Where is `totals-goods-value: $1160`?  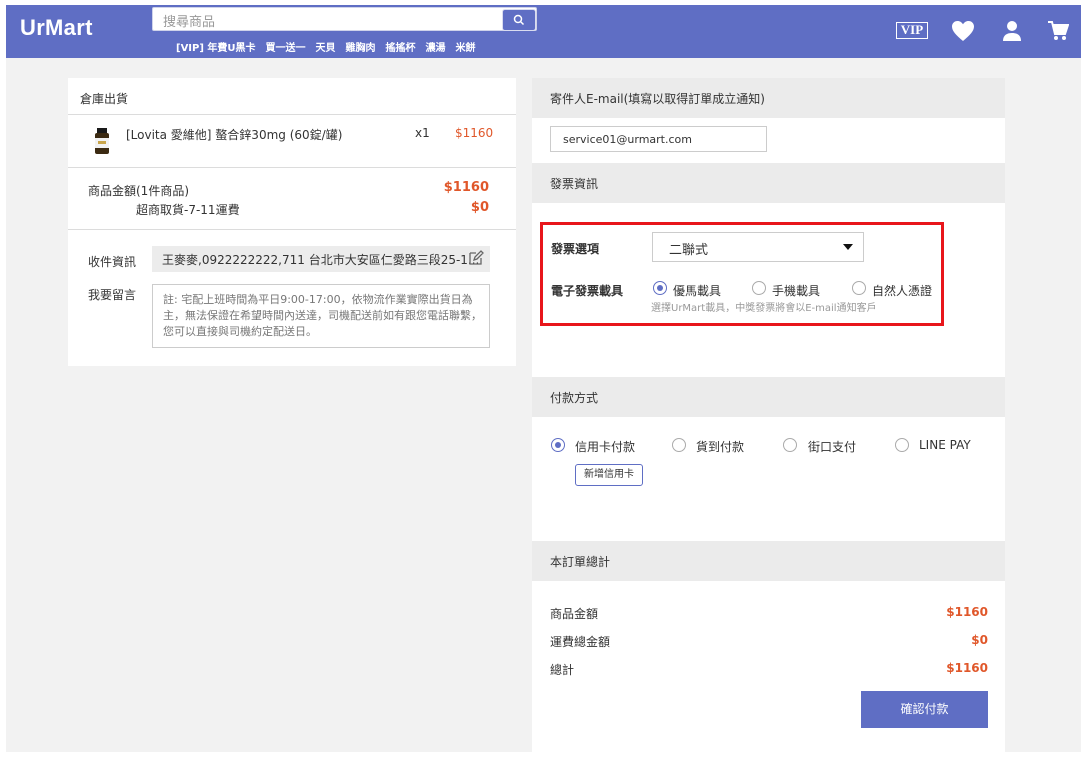
totals-goods-value: $1160 is located at coordinates (967, 612).